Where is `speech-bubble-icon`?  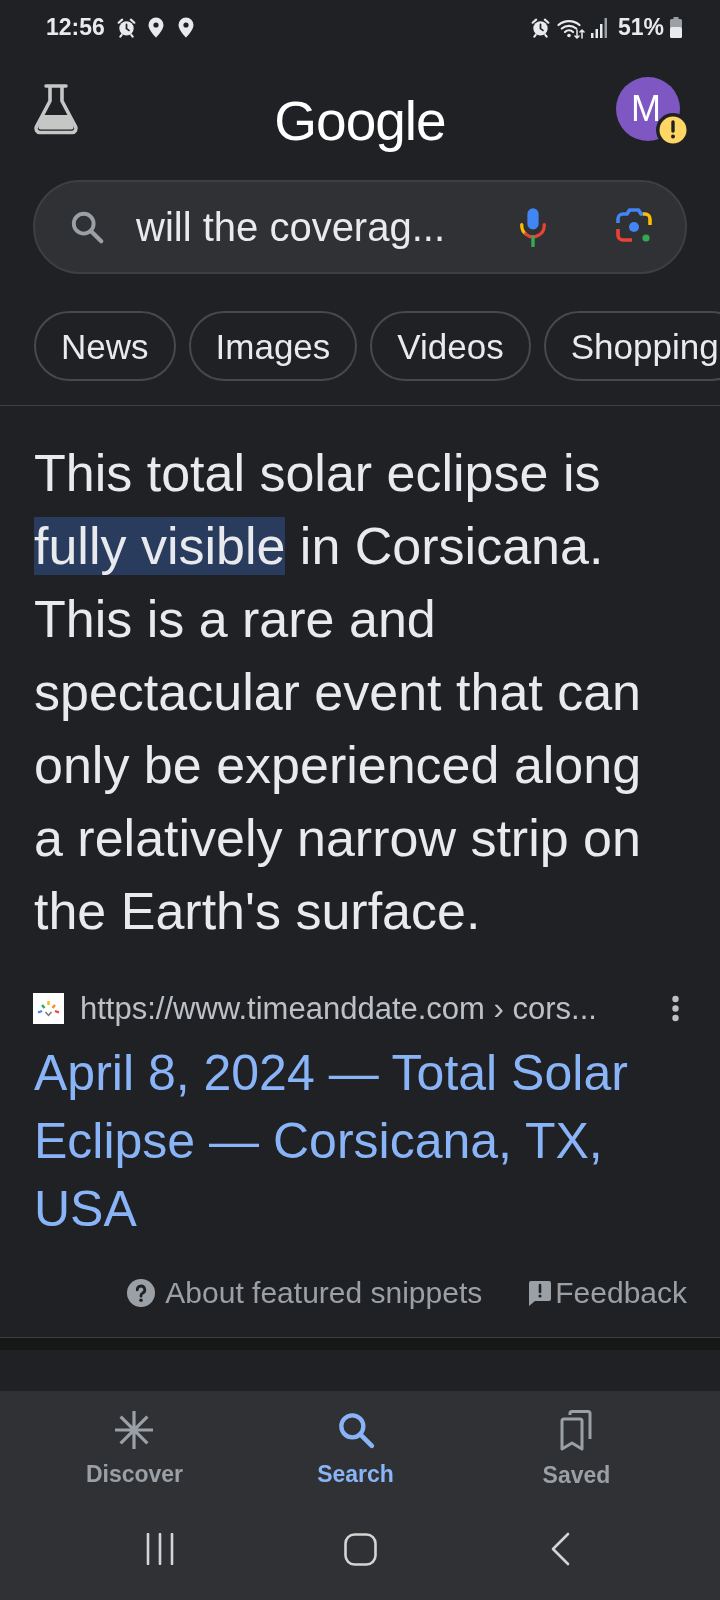
speech-bubble-icon is located at coordinates (540, 1293).